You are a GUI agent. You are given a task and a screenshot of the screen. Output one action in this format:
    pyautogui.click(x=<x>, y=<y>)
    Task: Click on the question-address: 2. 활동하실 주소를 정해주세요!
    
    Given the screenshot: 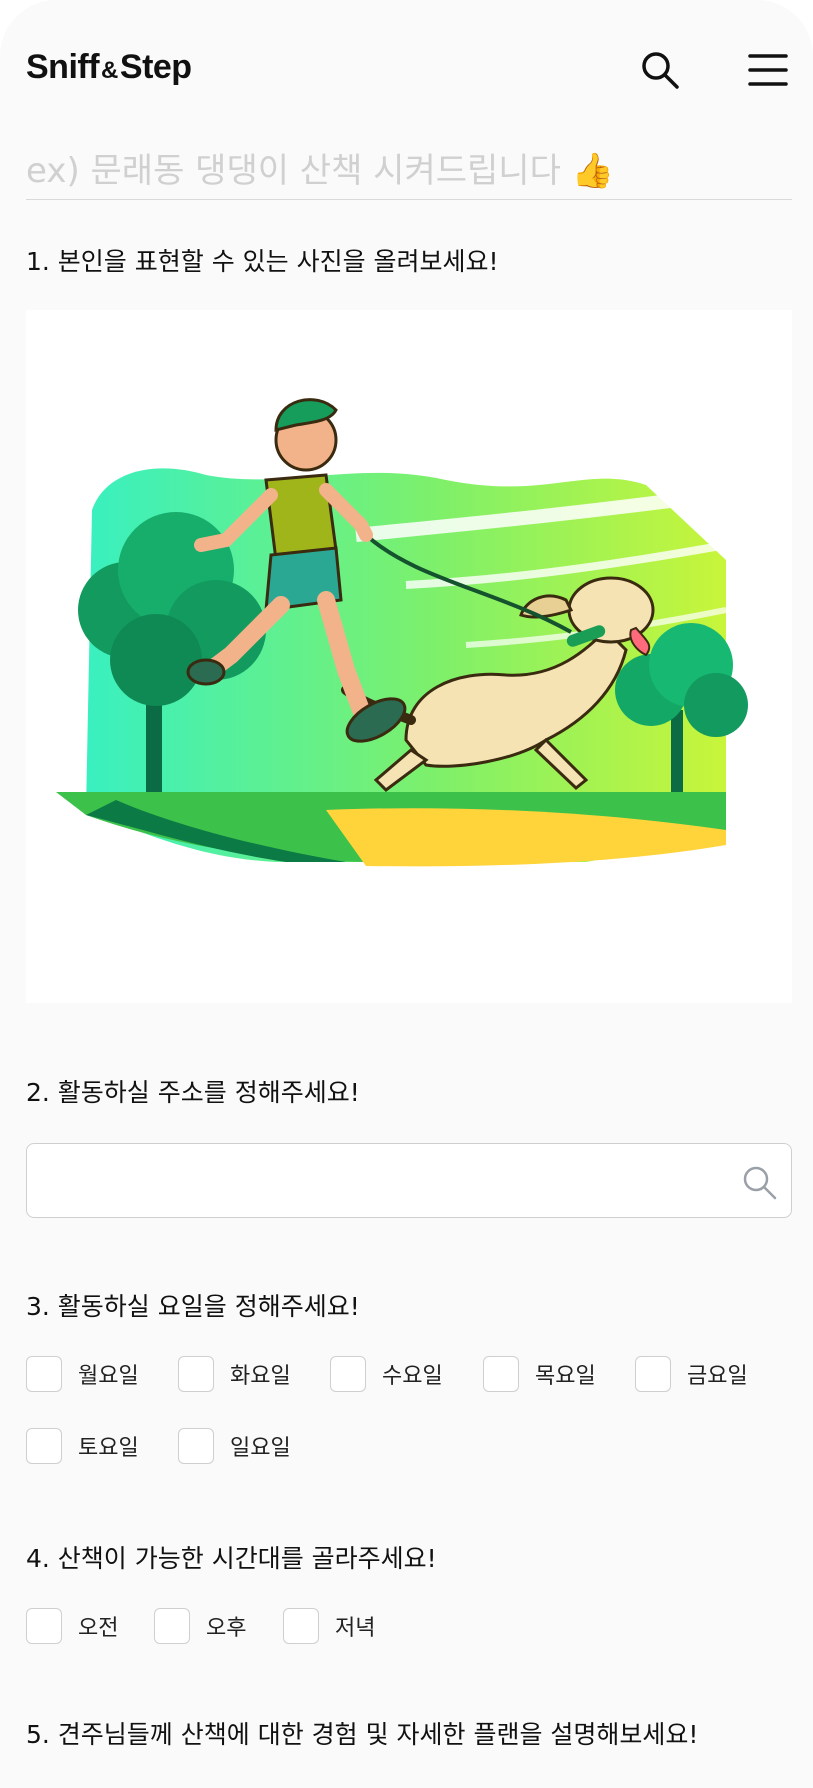 What is the action you would take?
    pyautogui.click(x=193, y=1092)
    